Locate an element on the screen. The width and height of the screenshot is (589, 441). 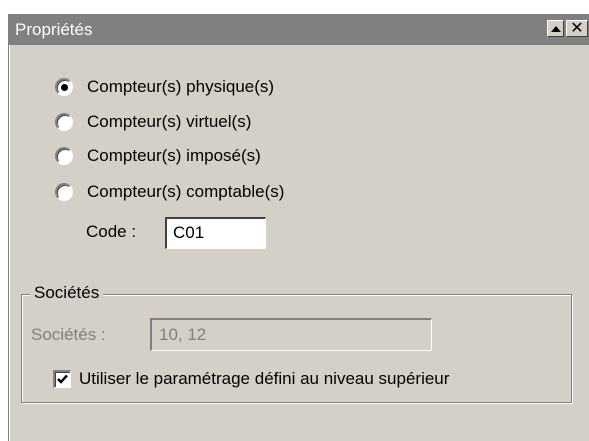
inherit-settings-checkbox is located at coordinates (62, 379).